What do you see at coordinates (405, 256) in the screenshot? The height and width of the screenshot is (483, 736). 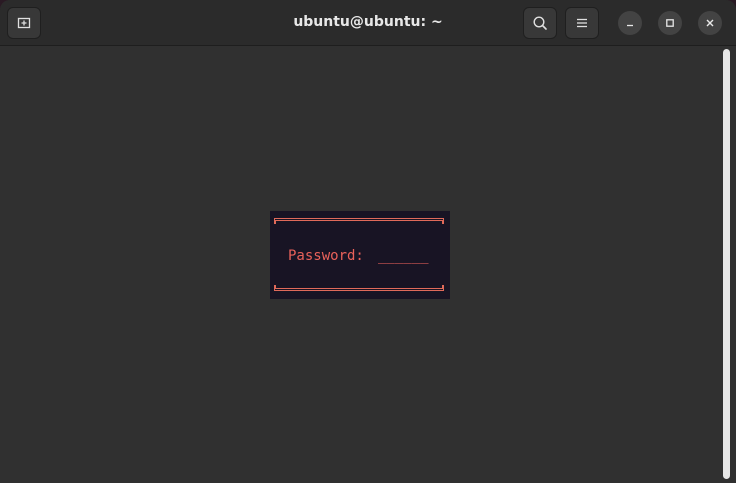 I see `password-input: ______` at bounding box center [405, 256].